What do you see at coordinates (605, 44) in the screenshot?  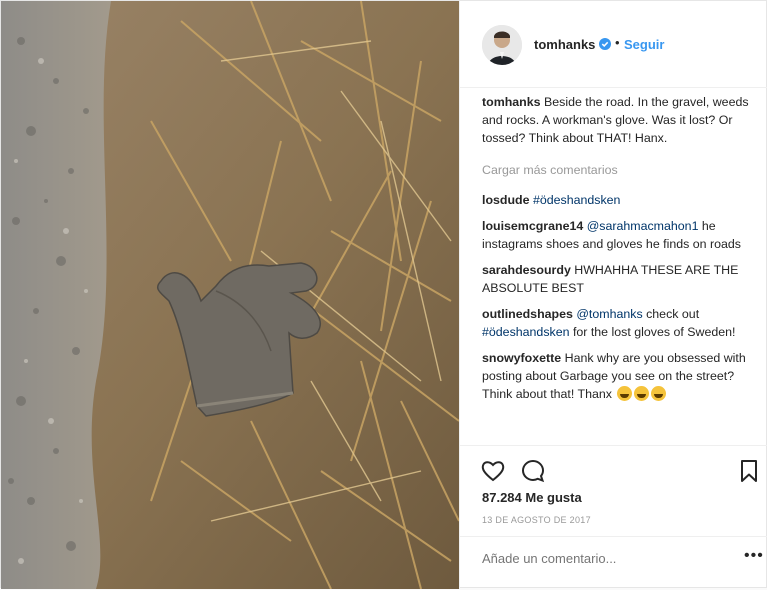 I see `verified-badge-icon` at bounding box center [605, 44].